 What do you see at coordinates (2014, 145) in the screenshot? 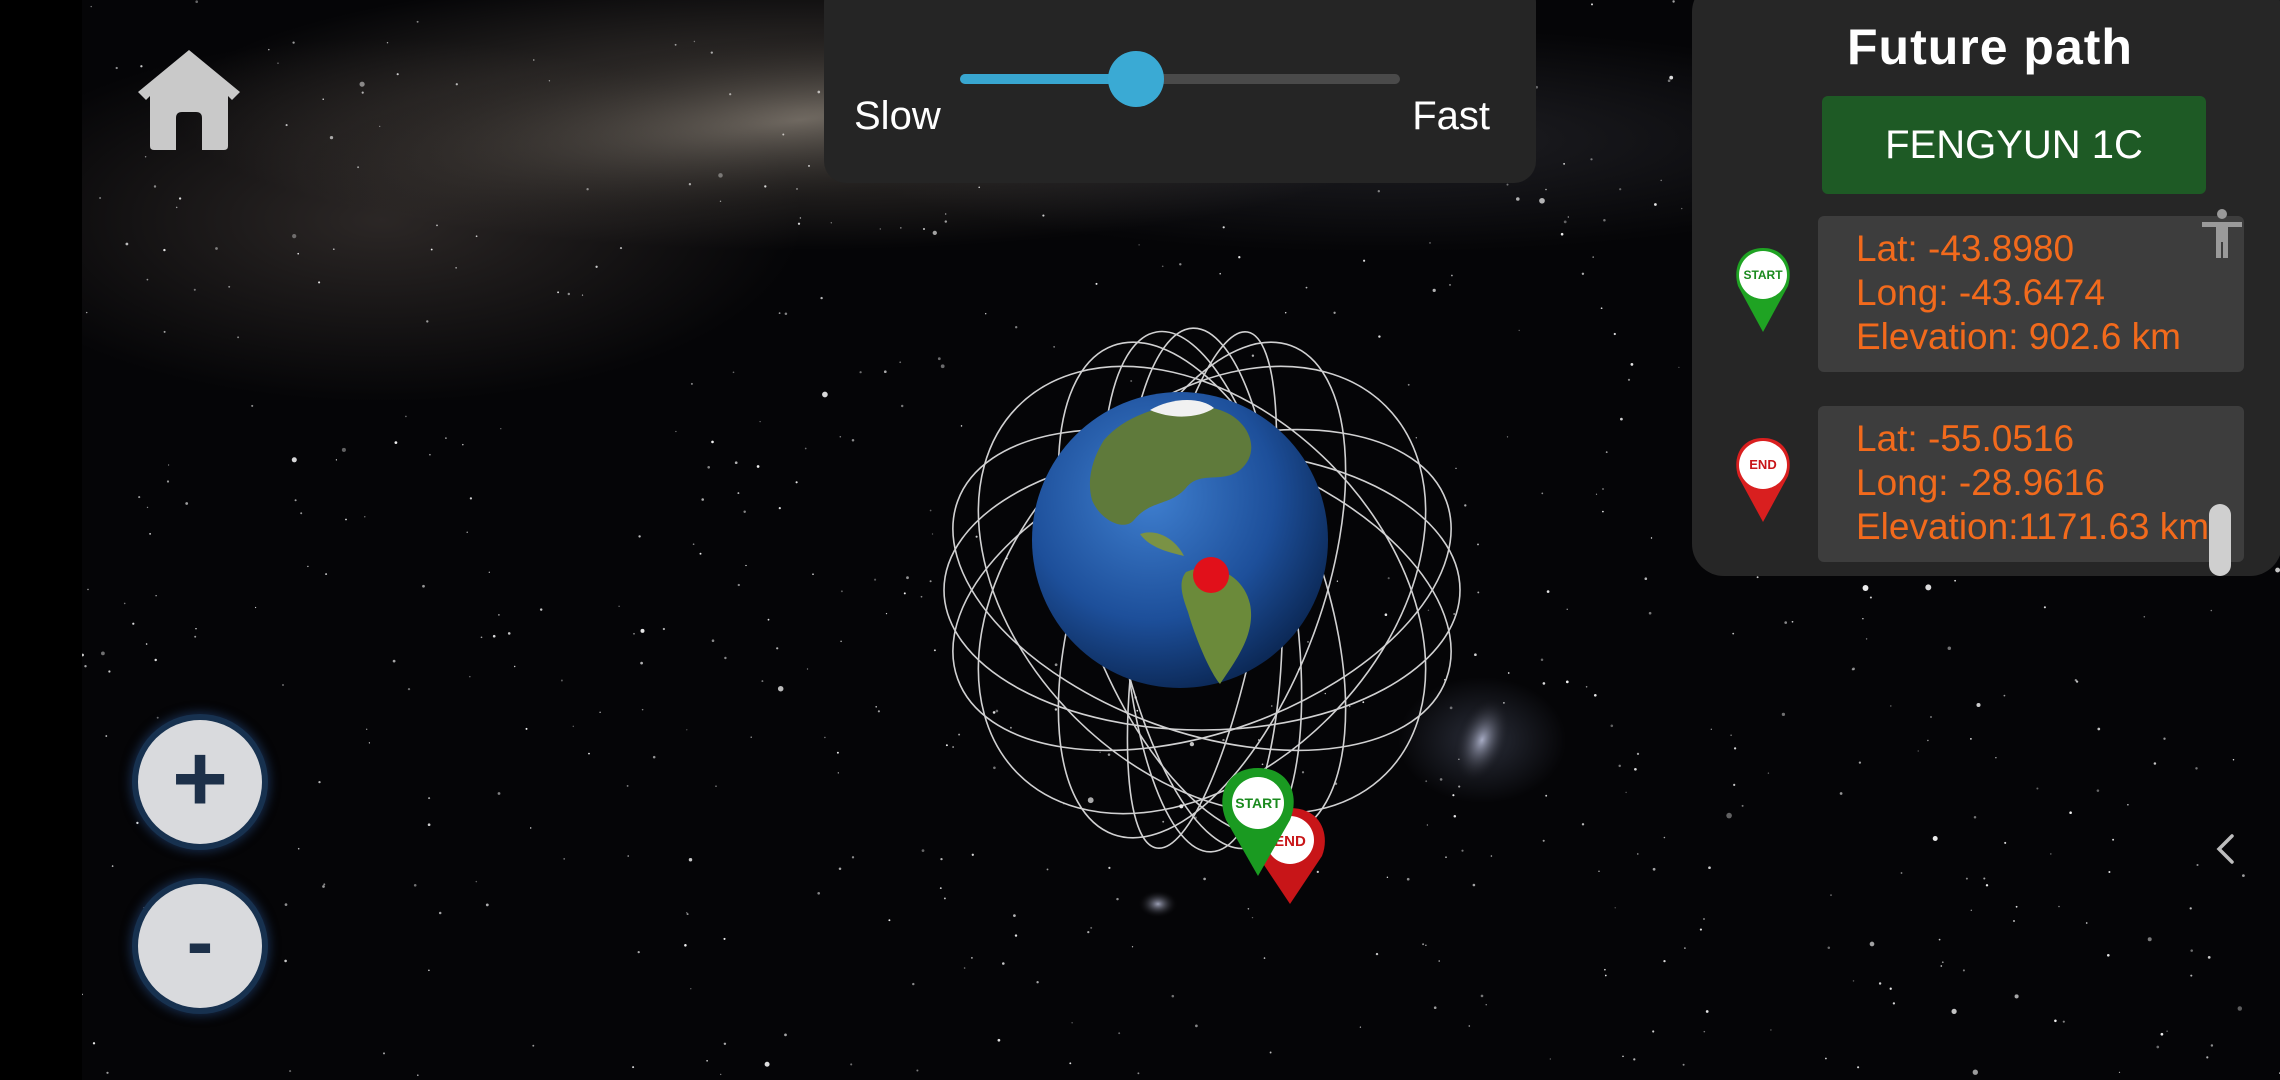
I see `satellite-name-button: FENGYUN 1C` at bounding box center [2014, 145].